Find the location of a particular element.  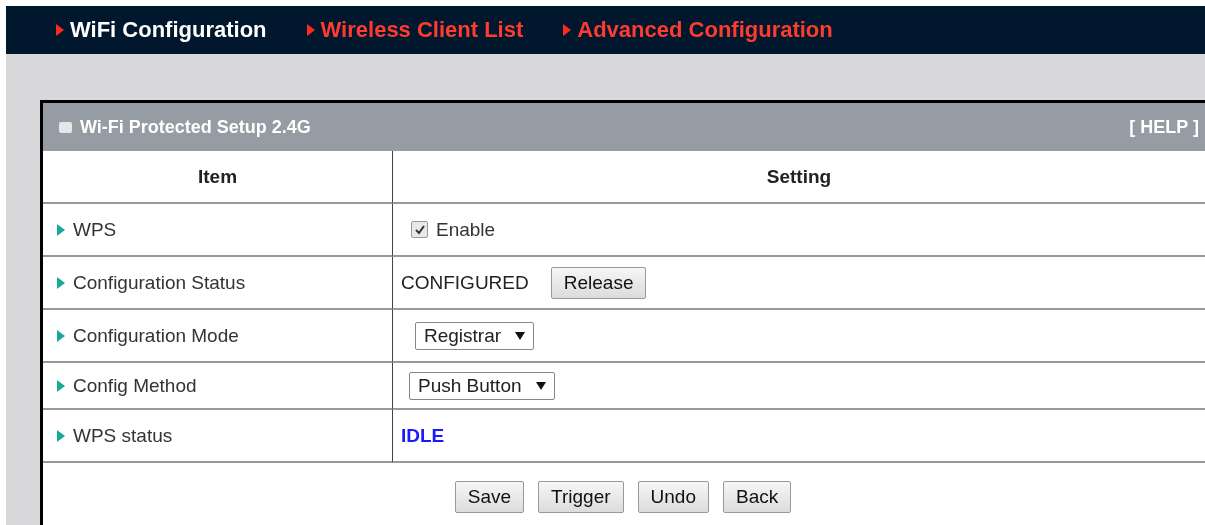

row-label: WPS status is located at coordinates (123, 435).